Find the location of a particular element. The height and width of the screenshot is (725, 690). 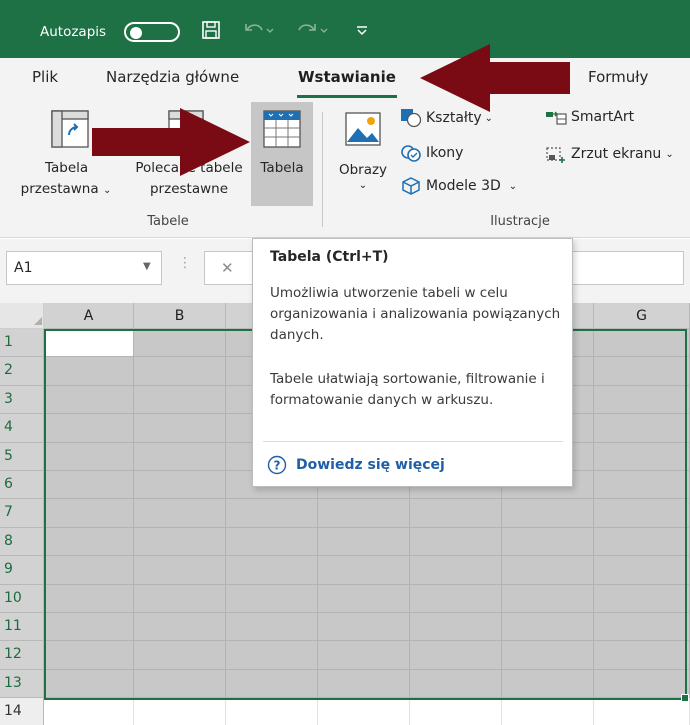

cell-e14 is located at coordinates (456, 711).